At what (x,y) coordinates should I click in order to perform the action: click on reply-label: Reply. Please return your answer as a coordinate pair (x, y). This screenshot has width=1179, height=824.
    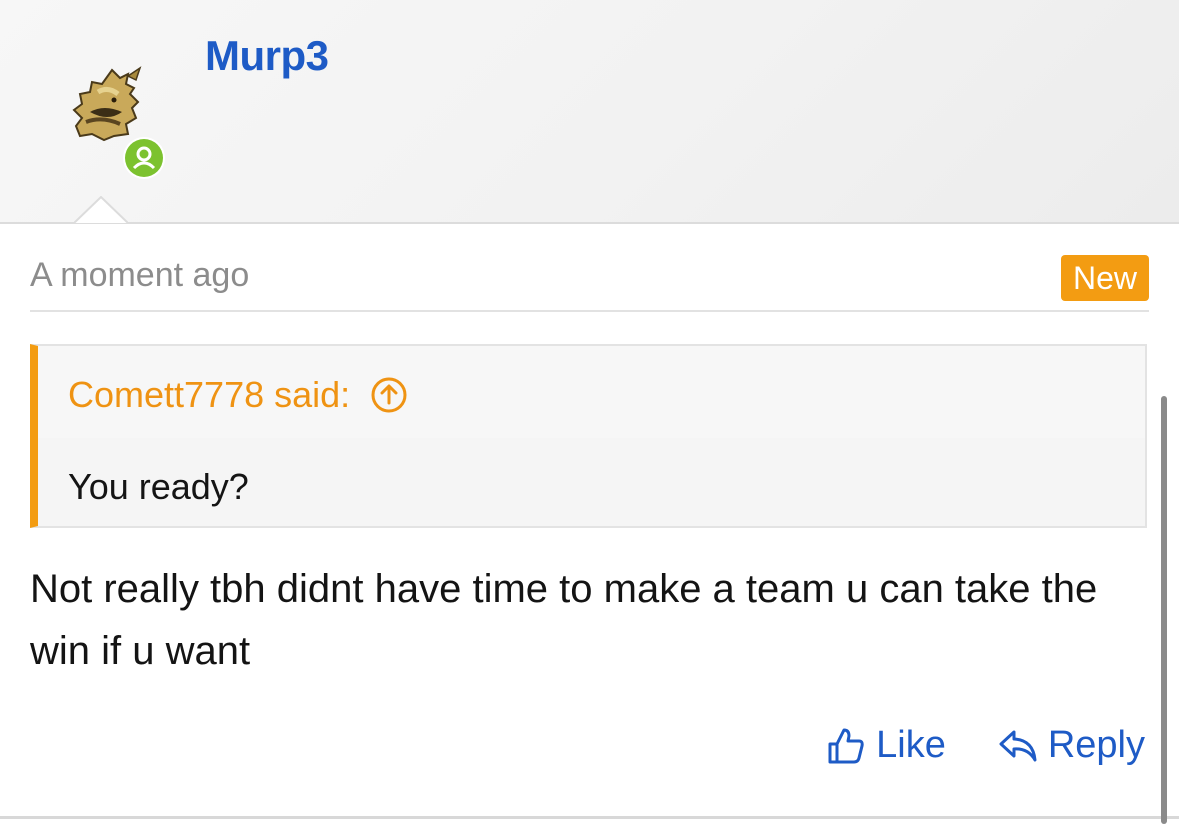
    Looking at the image, I should click on (1096, 745).